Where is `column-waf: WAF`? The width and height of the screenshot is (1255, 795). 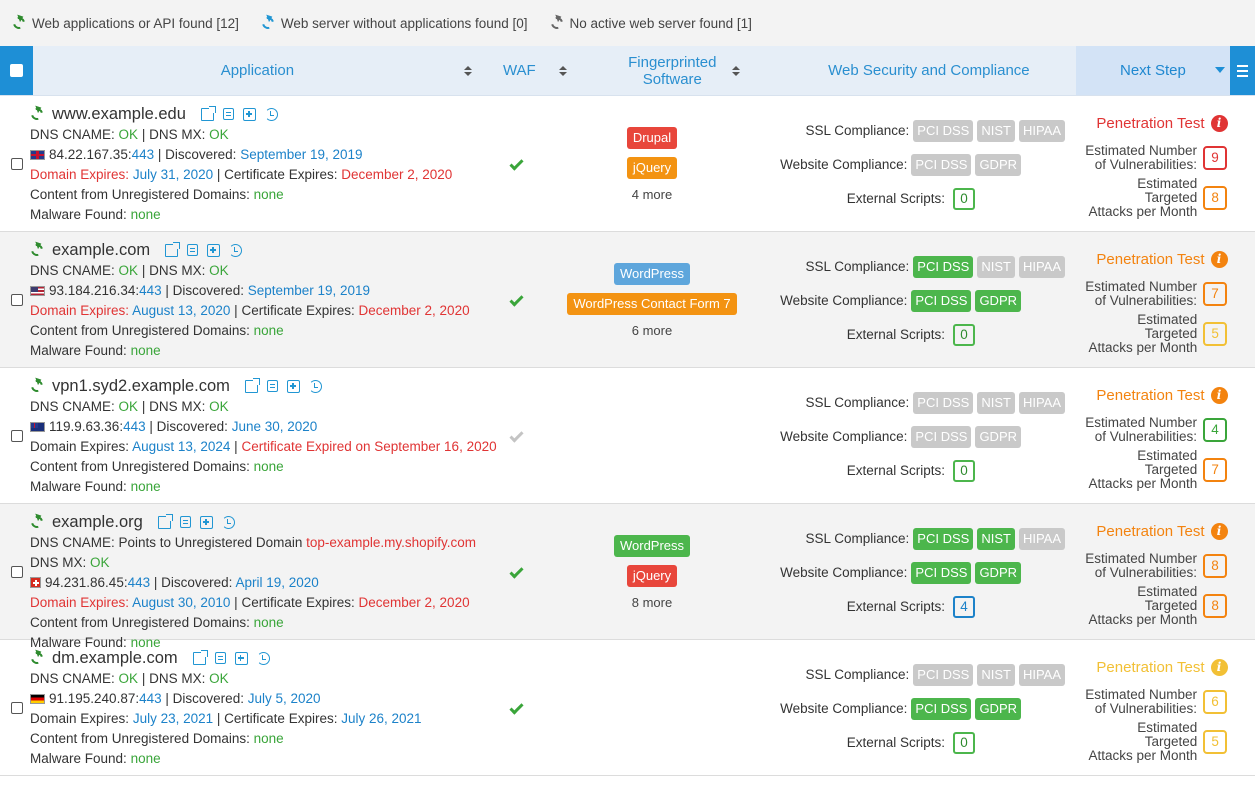 column-waf: WAF is located at coordinates (532, 70).